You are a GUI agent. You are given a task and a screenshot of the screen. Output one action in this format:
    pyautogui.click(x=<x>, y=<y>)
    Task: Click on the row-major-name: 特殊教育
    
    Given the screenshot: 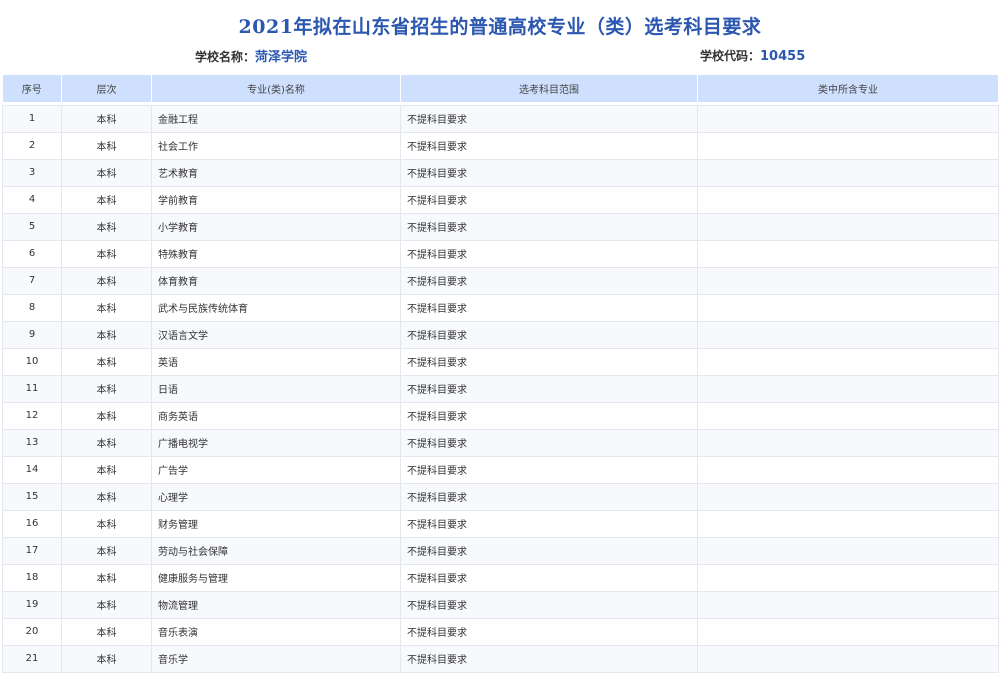 What is the action you would take?
    pyautogui.click(x=276, y=253)
    